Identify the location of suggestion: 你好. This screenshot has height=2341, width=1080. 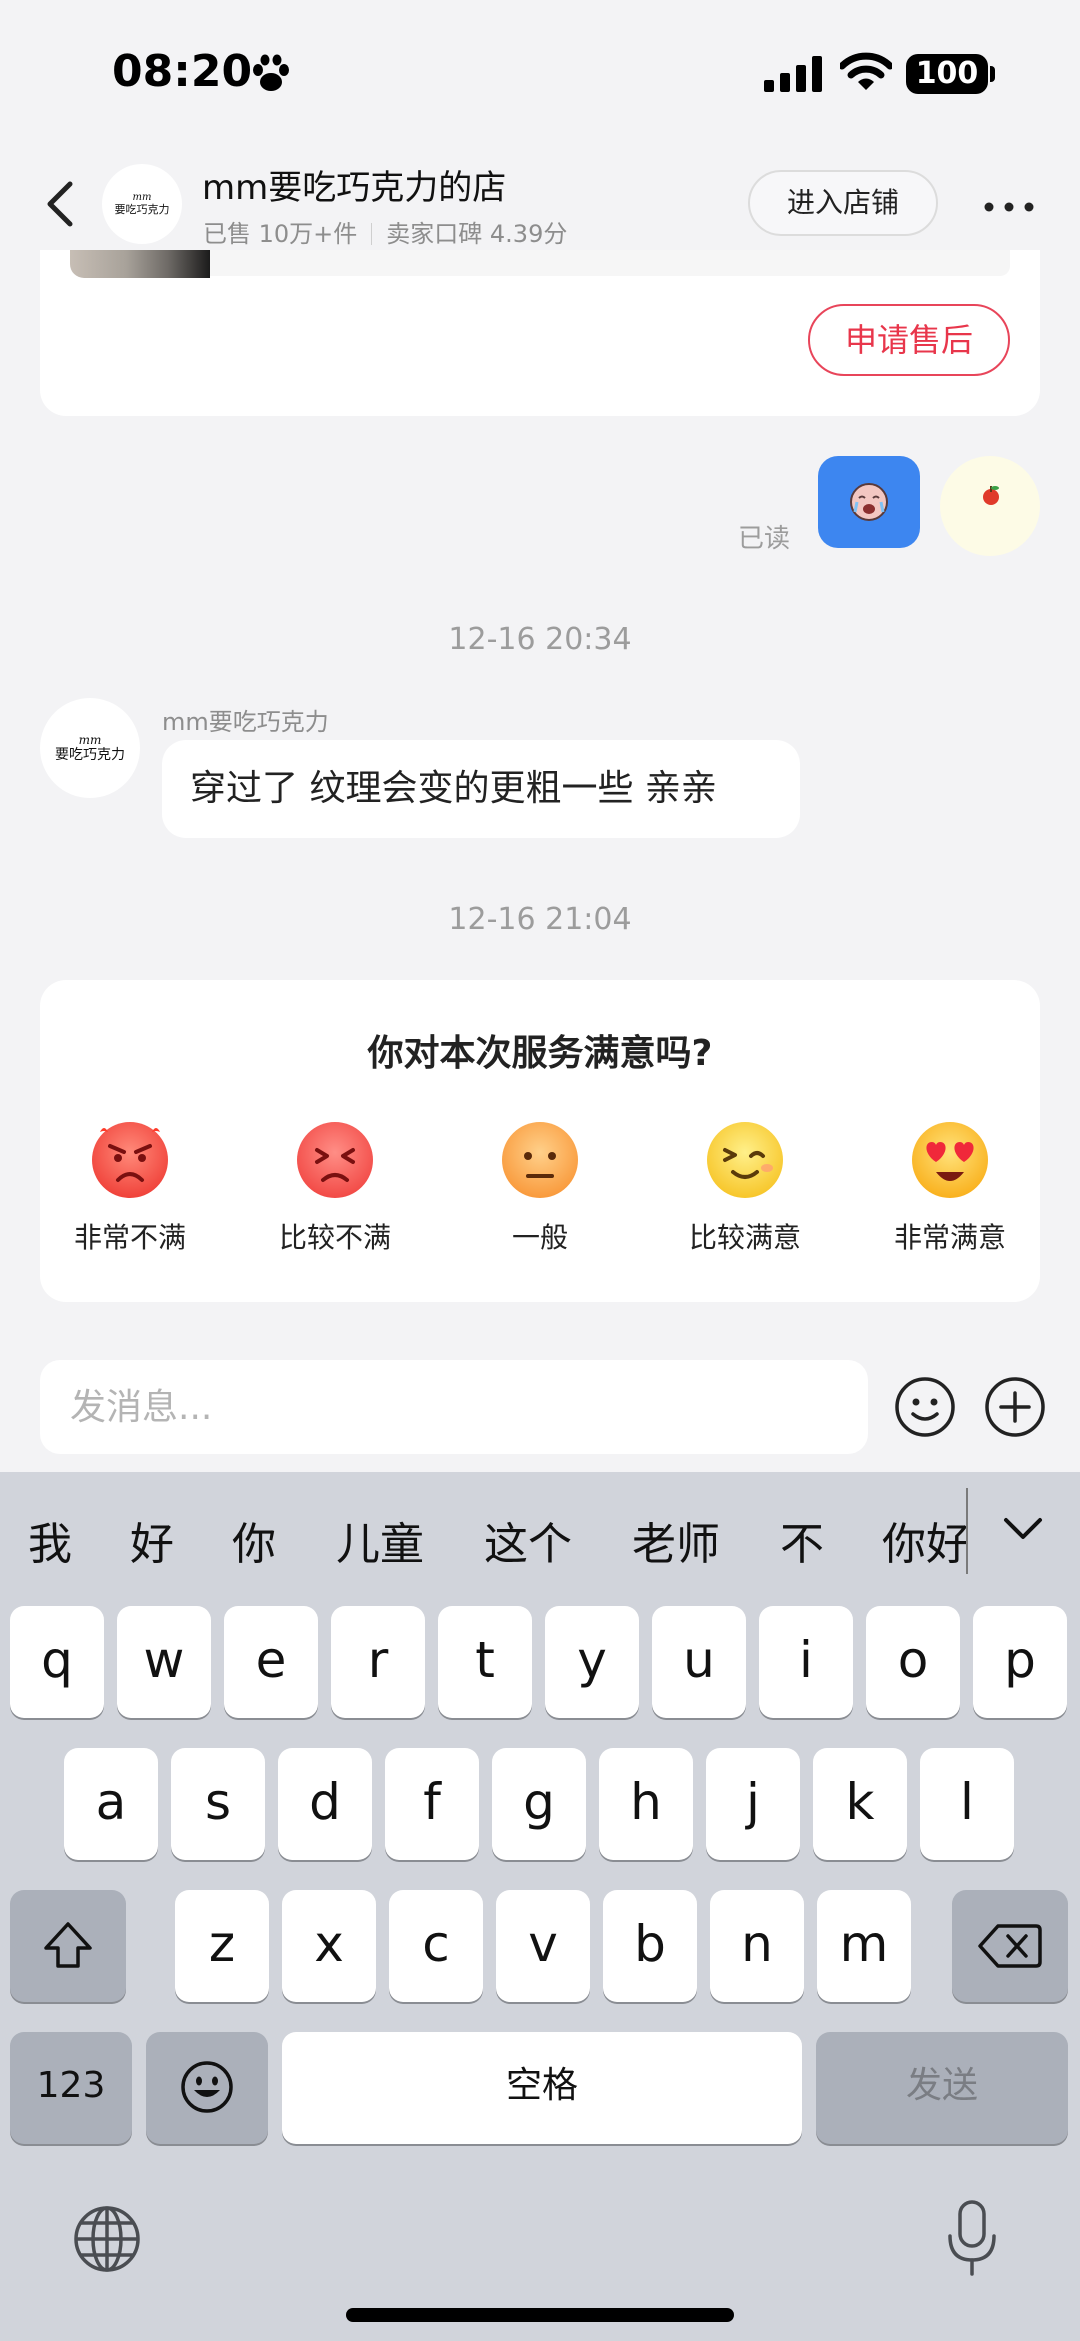
(924, 1540).